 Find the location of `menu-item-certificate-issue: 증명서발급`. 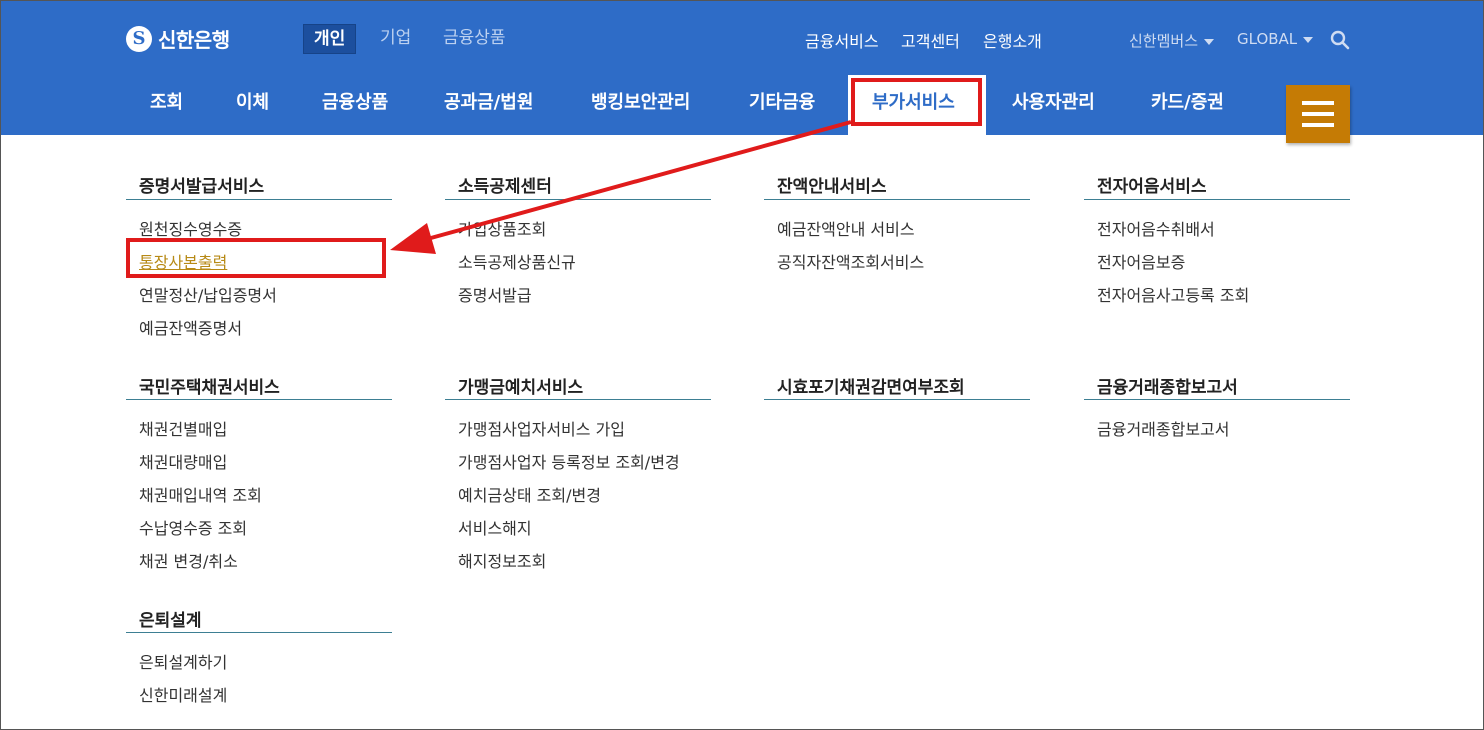

menu-item-certificate-issue: 증명서발급 is located at coordinates (495, 294).